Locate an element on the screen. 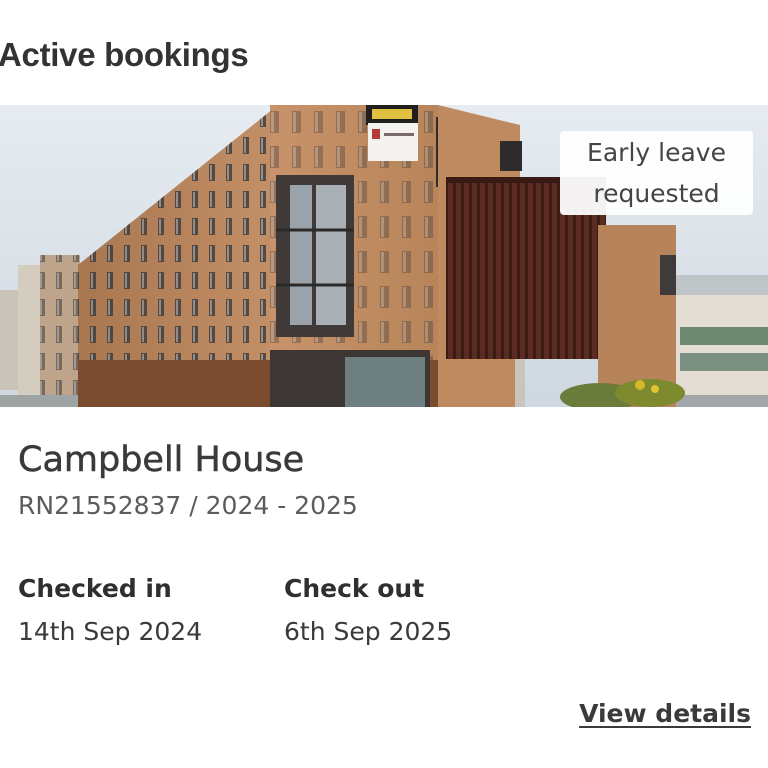 This screenshot has height=768, width=768. check-out-label: Check out is located at coordinates (354, 588).